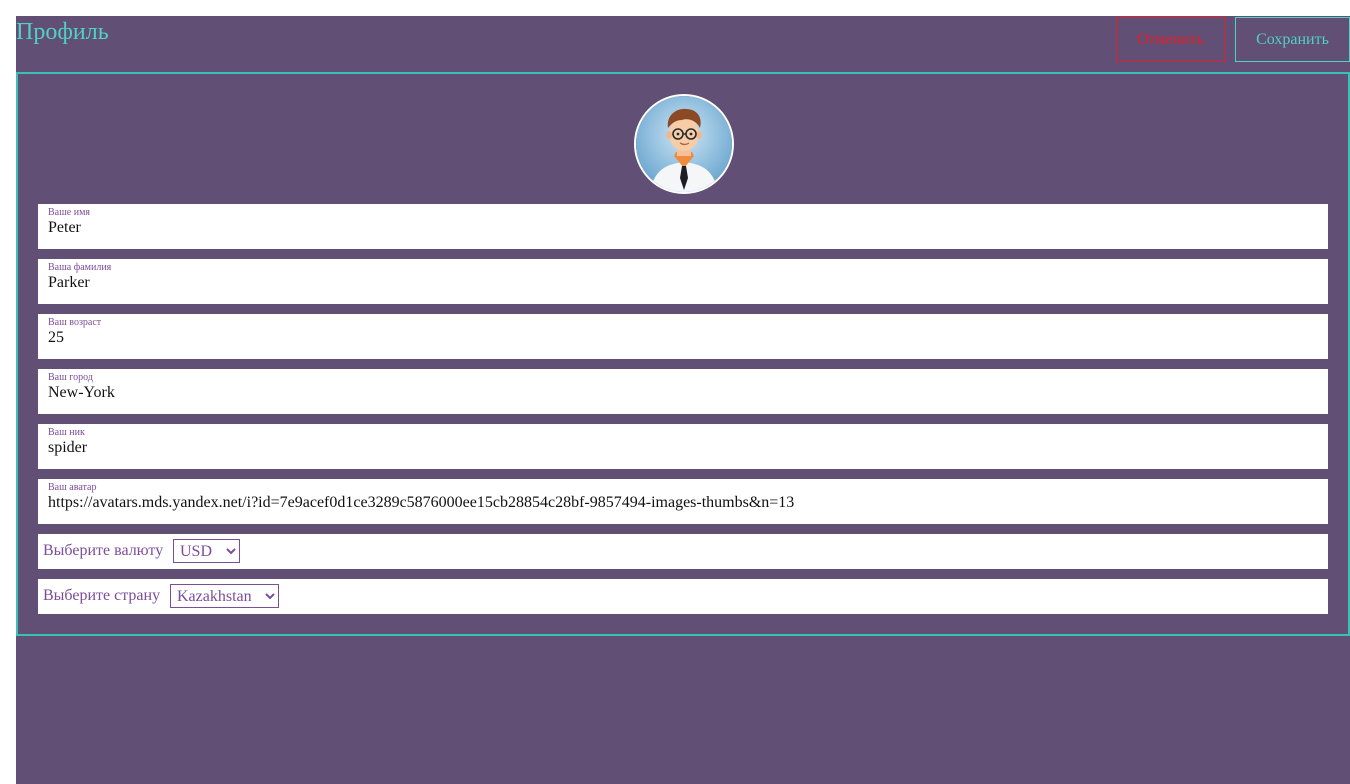 The image size is (1350, 784). I want to click on avatar-url-input, so click(683, 503).